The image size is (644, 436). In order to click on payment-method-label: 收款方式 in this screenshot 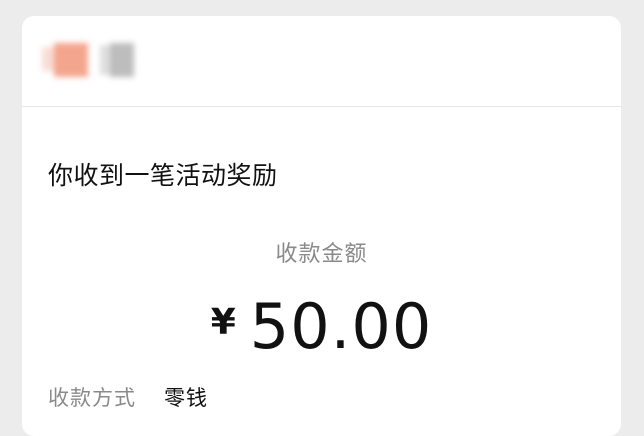, I will do `click(92, 398)`.